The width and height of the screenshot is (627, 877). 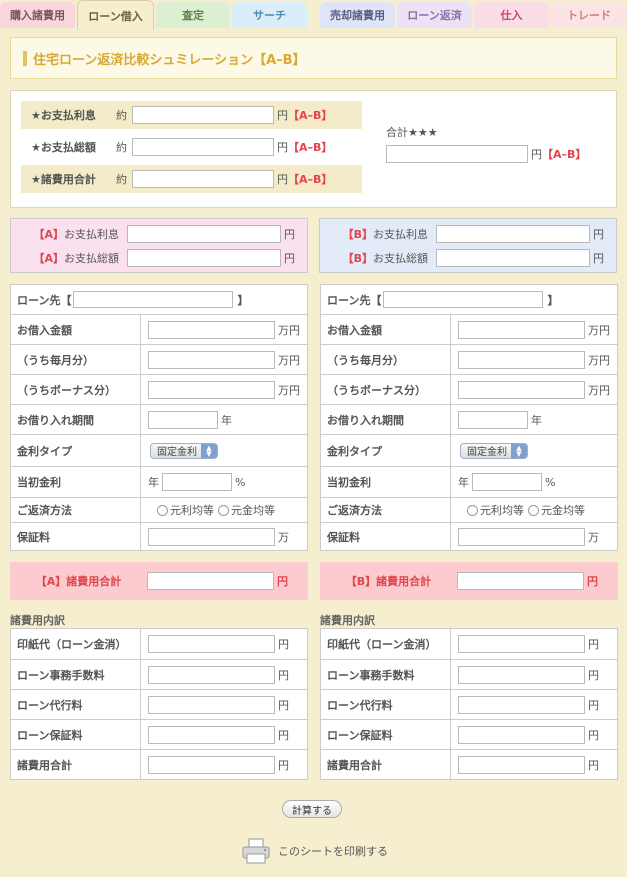 I want to click on summary-interest-input, so click(x=203, y=115).